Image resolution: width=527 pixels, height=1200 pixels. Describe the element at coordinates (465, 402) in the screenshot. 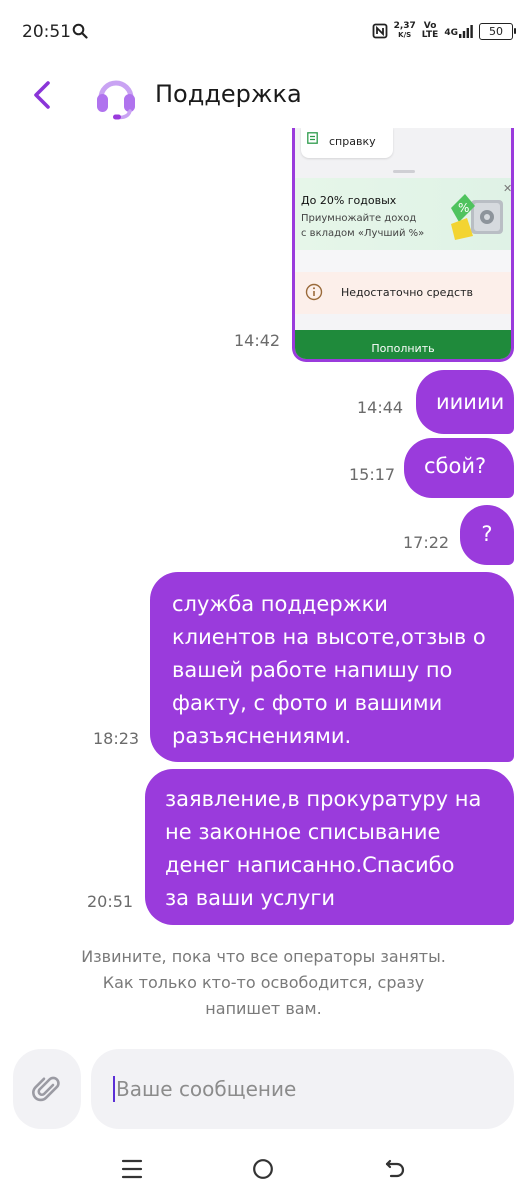

I see `message-bubble: иииии` at that location.